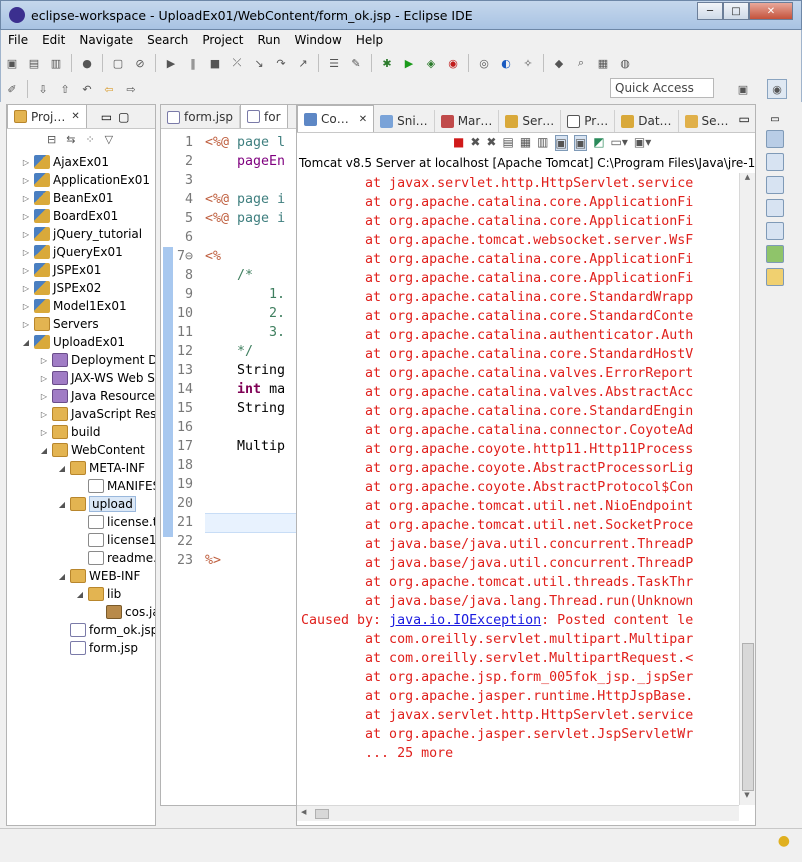 The width and height of the screenshot is (802, 862). I want to click on maximize-button: □, so click(736, 11).